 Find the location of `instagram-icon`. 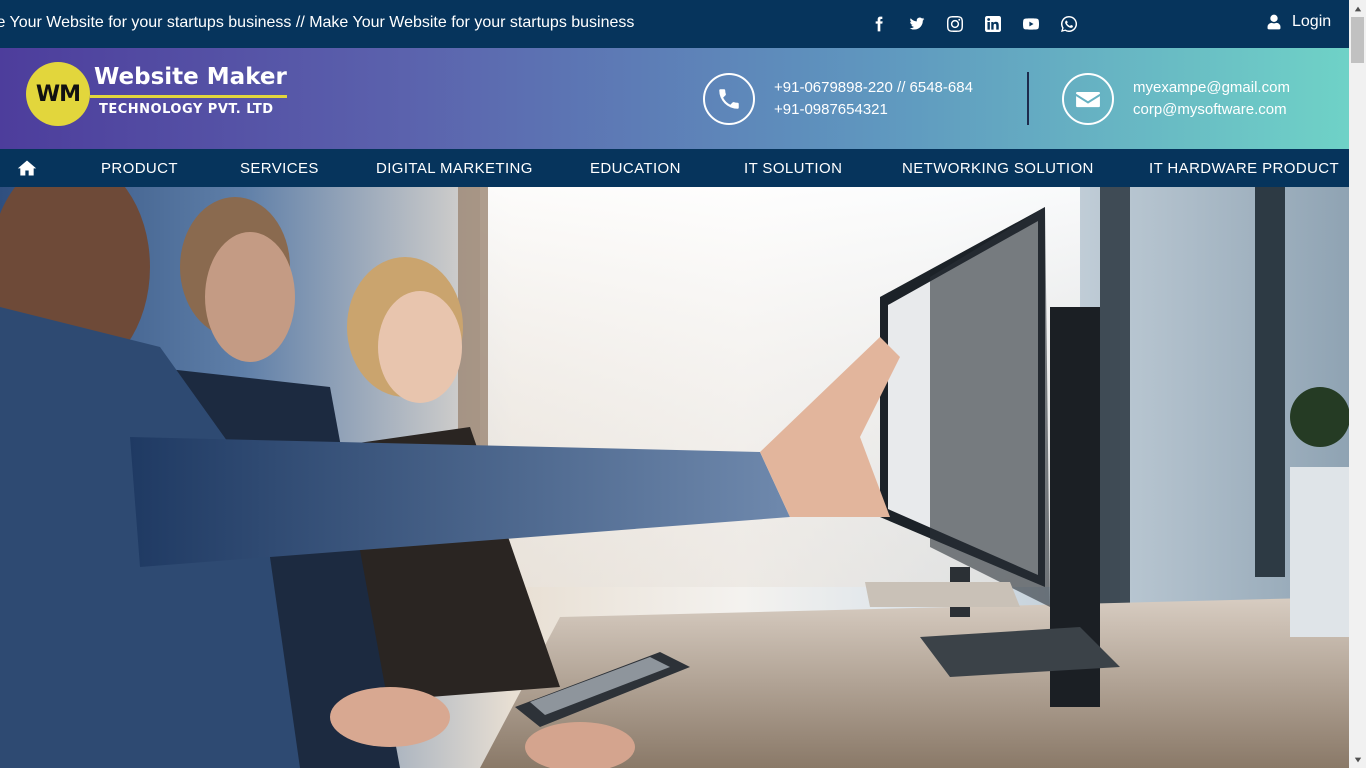

instagram-icon is located at coordinates (955, 24).